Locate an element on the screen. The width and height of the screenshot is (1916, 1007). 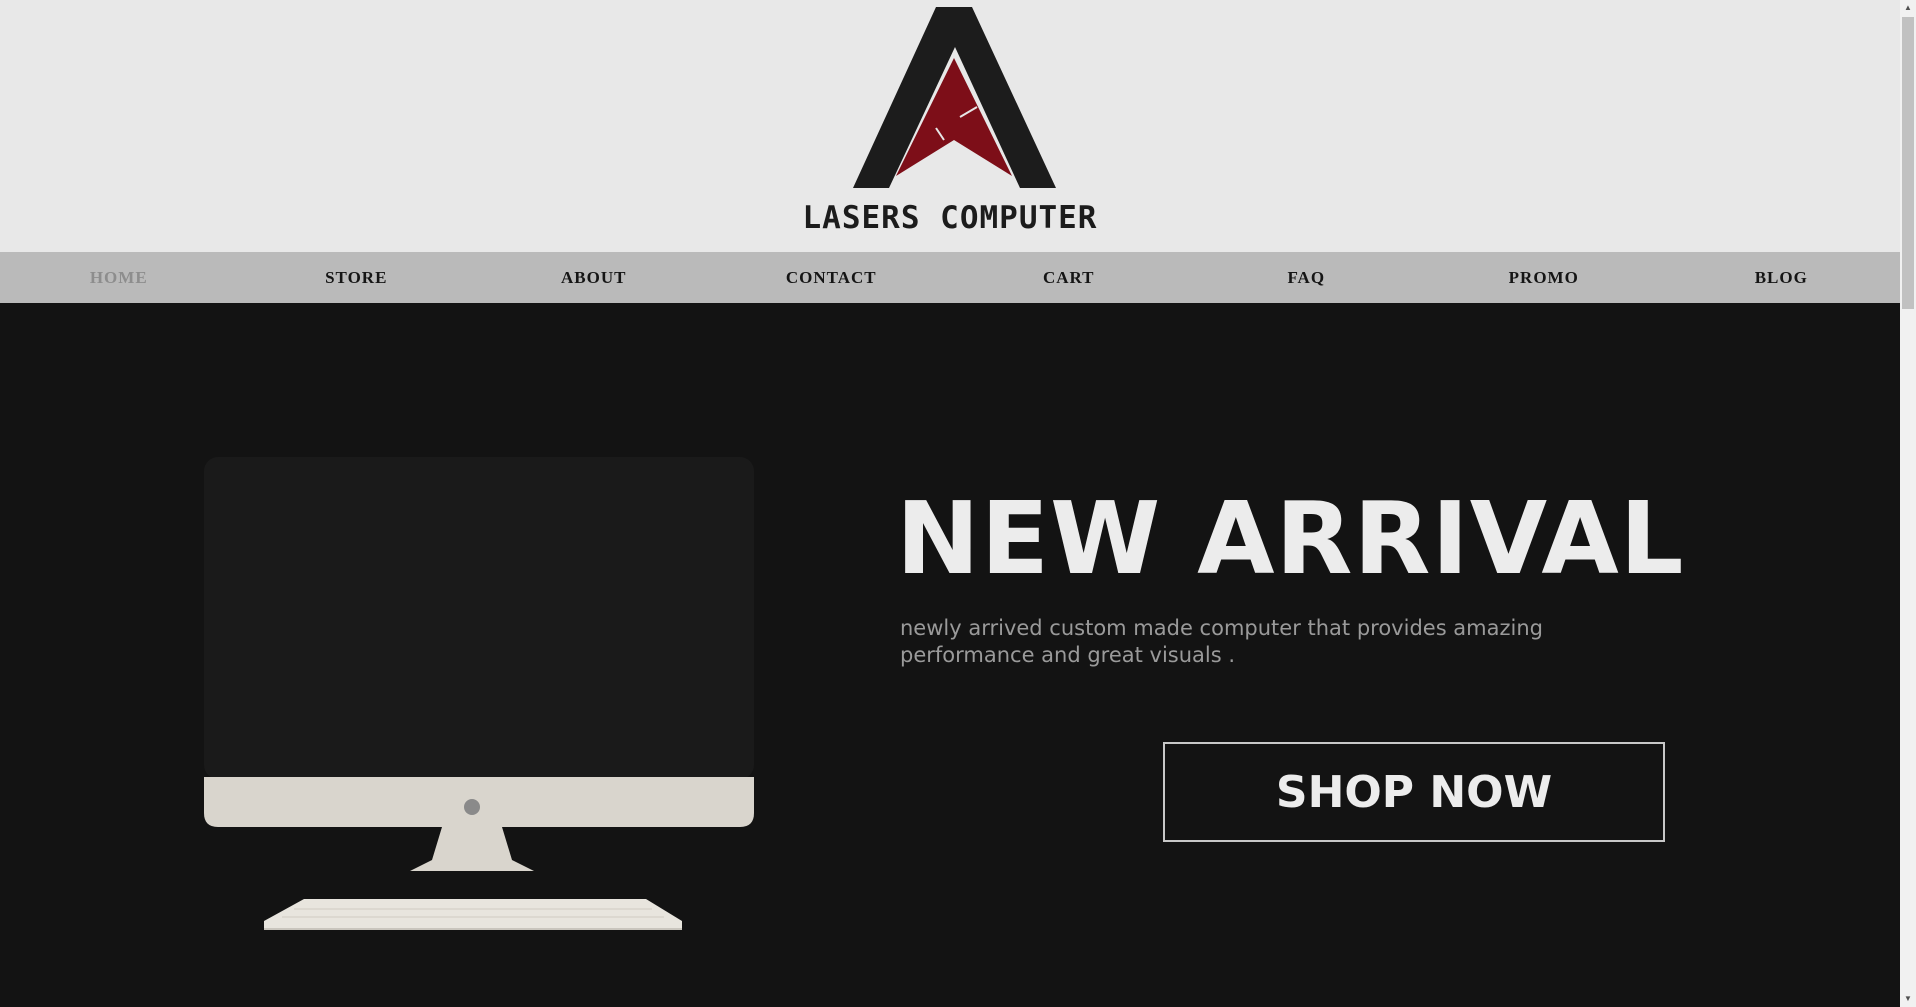
nav-item-promo: PROMO is located at coordinates (1544, 277).